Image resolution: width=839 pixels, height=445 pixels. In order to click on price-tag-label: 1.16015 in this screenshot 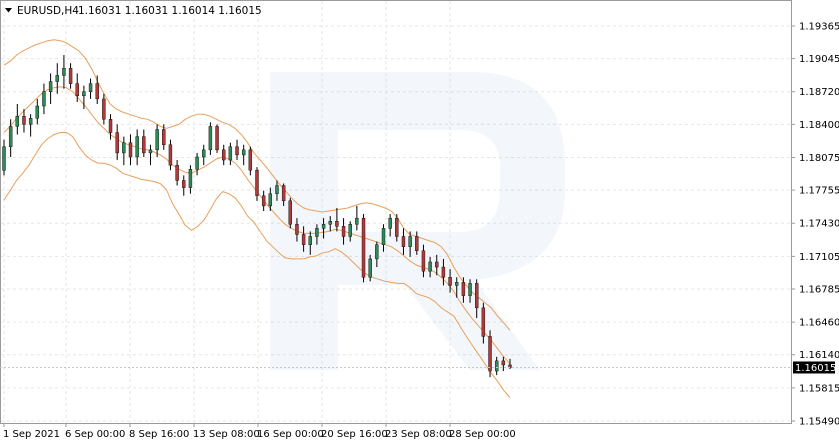, I will do `click(815, 368)`.